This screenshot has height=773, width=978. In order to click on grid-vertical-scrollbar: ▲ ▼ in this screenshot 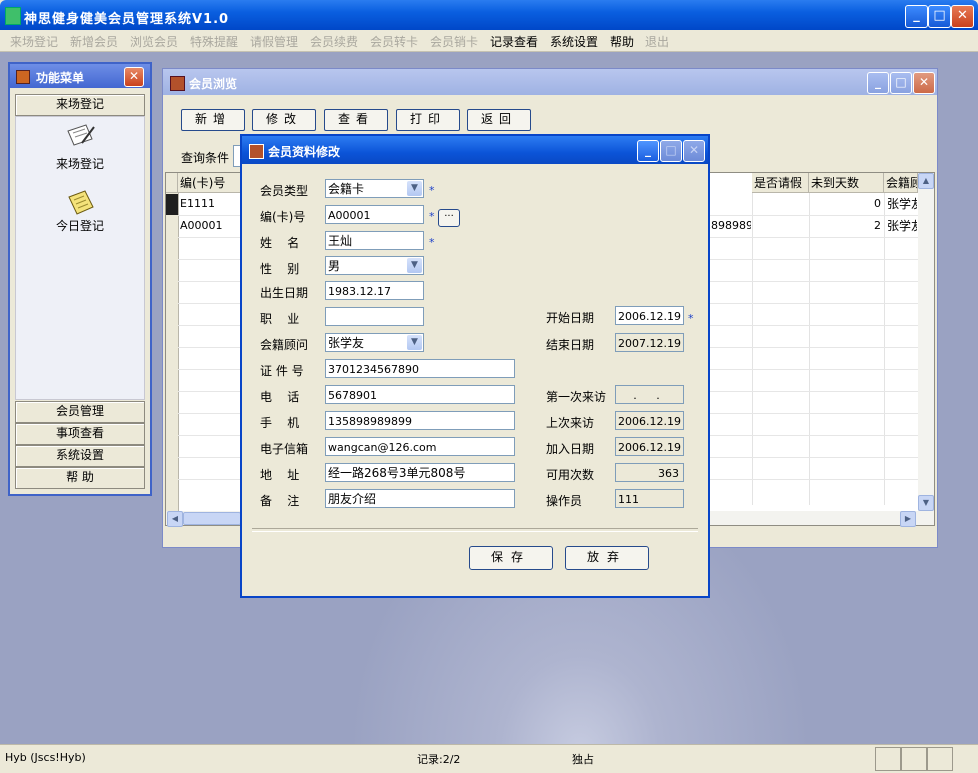, I will do `click(926, 349)`.